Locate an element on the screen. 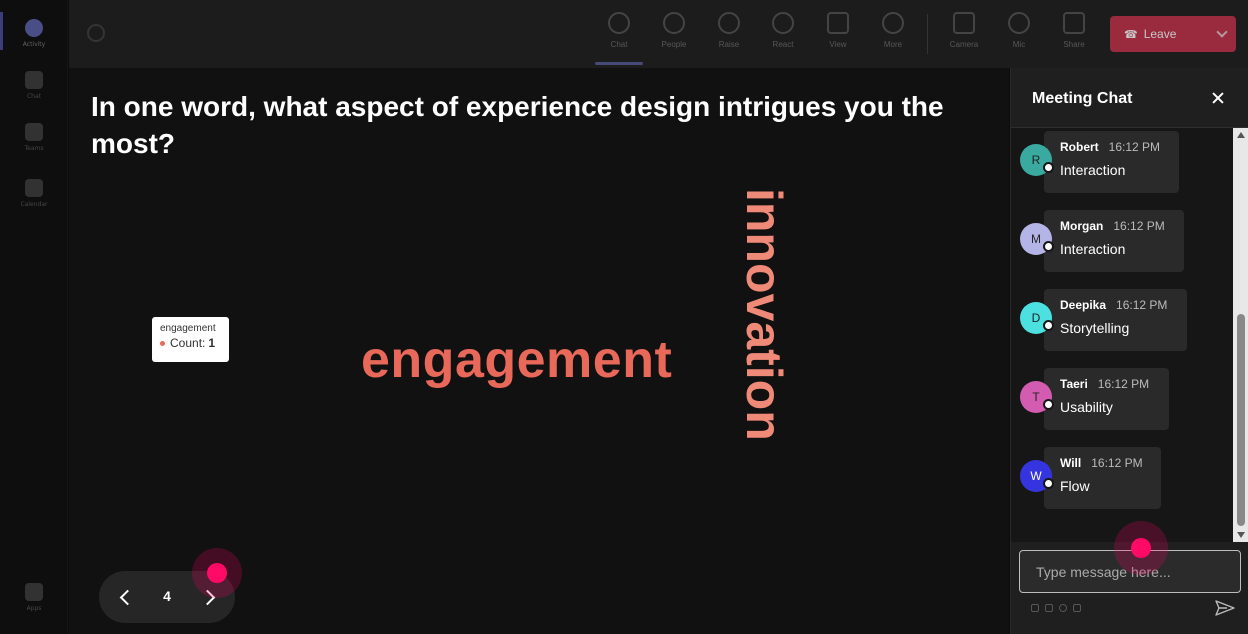  message-bubble: Deepika 16:12 PM Storytelling is located at coordinates (1115, 320).